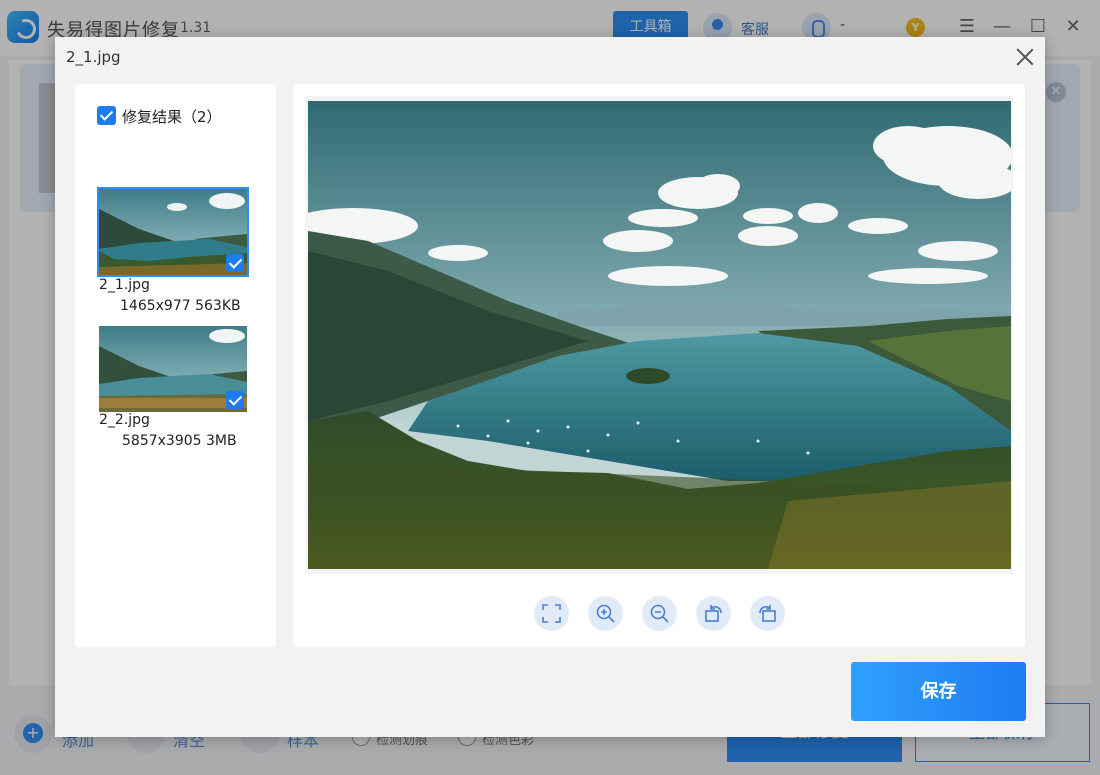 This screenshot has width=1100, height=775. Describe the element at coordinates (235, 400) in the screenshot. I see `result-2-checkbox` at that location.